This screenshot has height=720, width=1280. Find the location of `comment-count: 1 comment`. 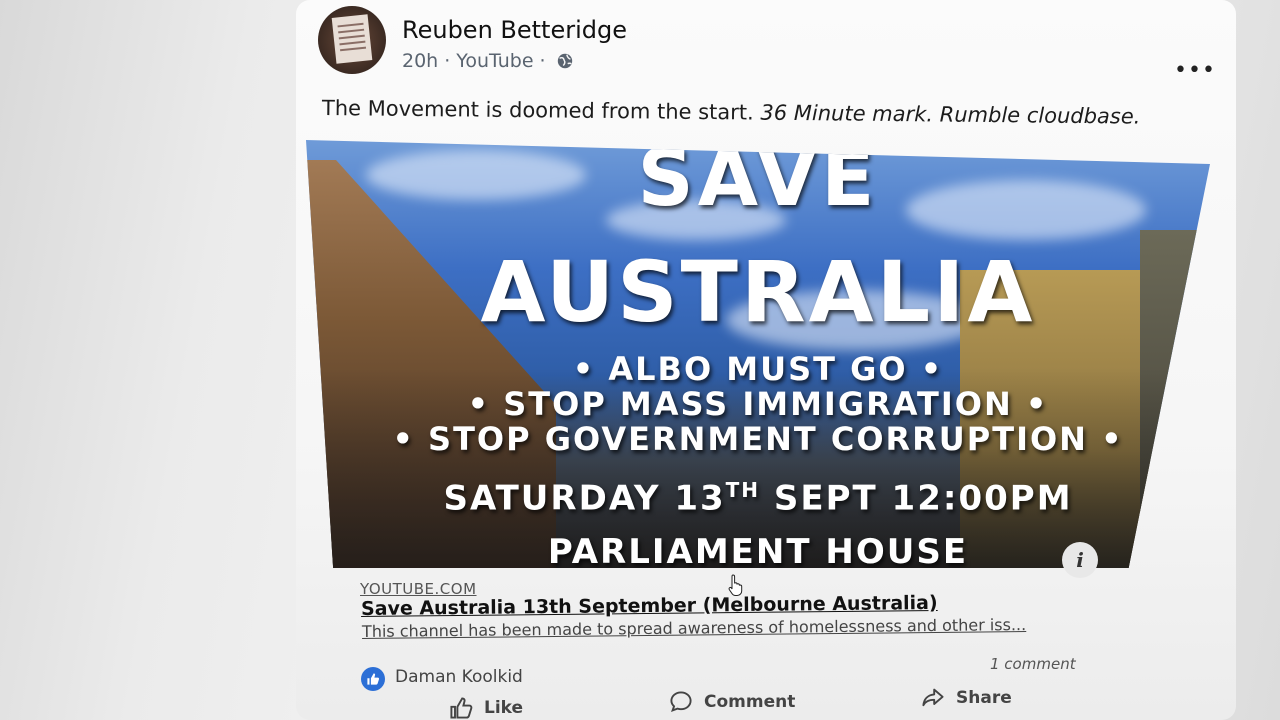

comment-count: 1 comment is located at coordinates (1033, 664).